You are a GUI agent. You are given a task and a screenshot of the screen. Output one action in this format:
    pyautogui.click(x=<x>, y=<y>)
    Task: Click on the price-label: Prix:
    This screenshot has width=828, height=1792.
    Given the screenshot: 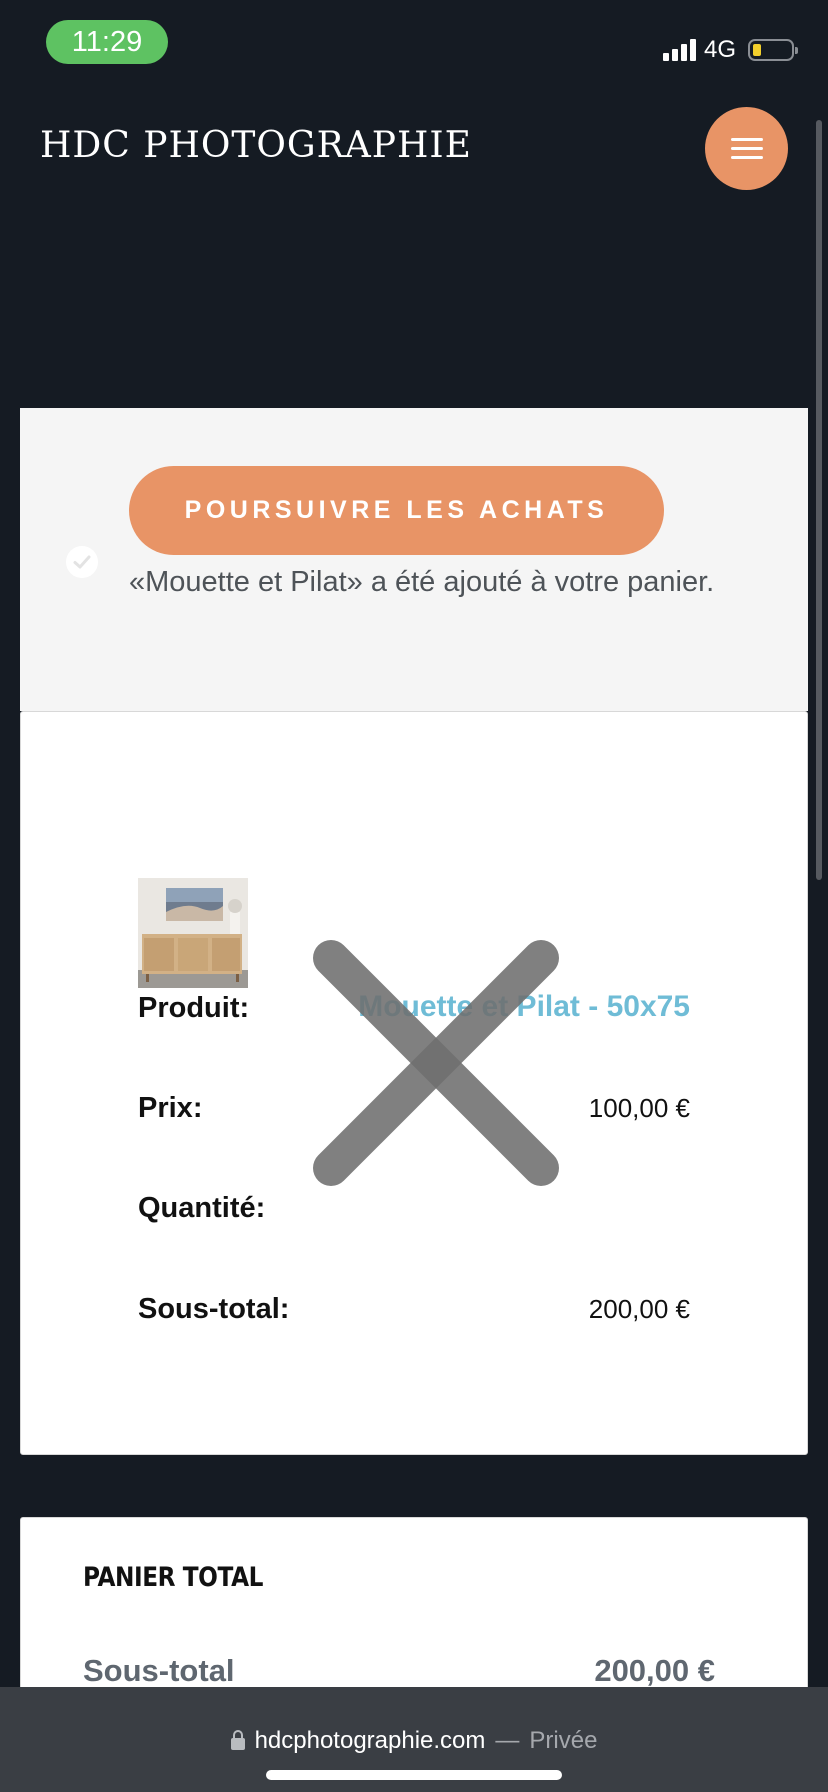 What is the action you would take?
    pyautogui.click(x=170, y=1108)
    